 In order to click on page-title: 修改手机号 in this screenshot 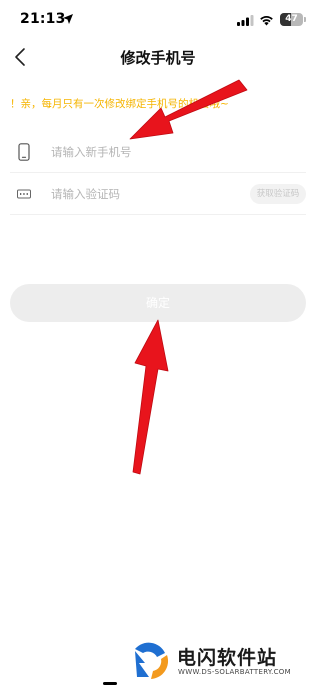, I will do `click(158, 58)`.